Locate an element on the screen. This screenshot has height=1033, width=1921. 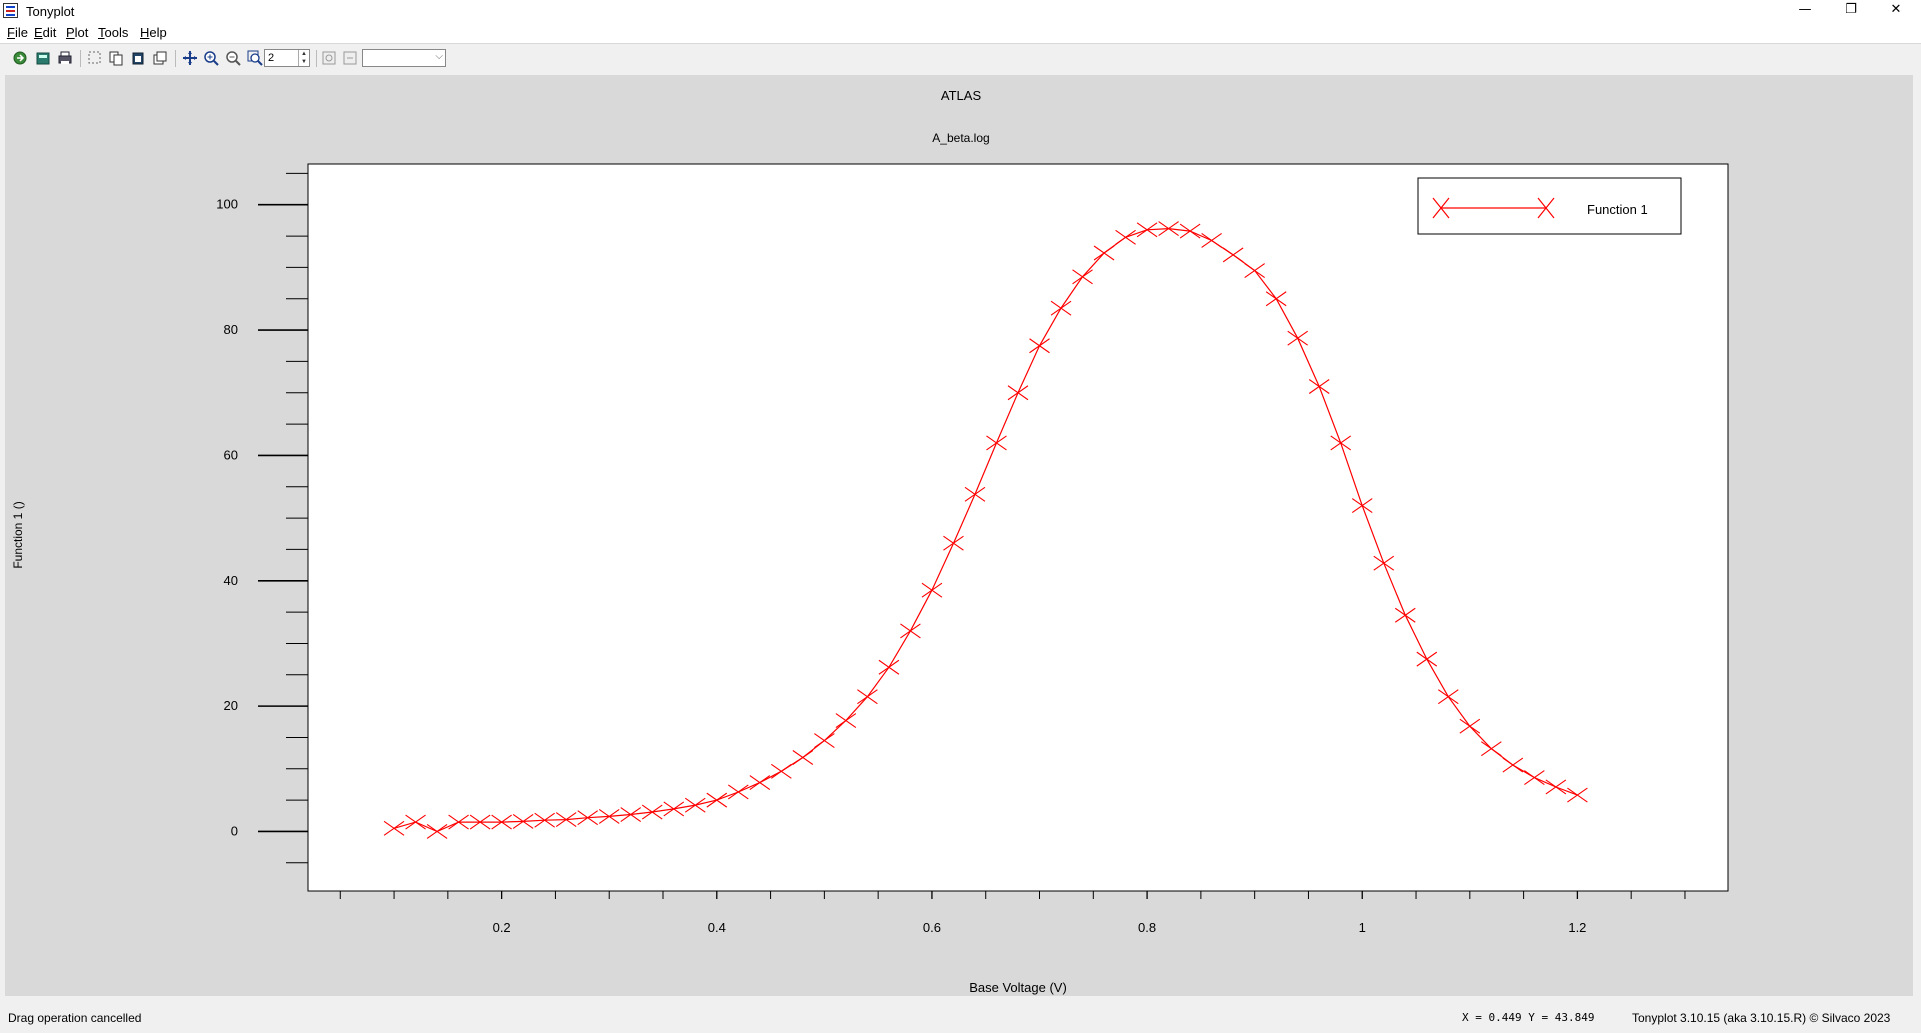
chart-subtitle: A_beta.log is located at coordinates (960, 138).